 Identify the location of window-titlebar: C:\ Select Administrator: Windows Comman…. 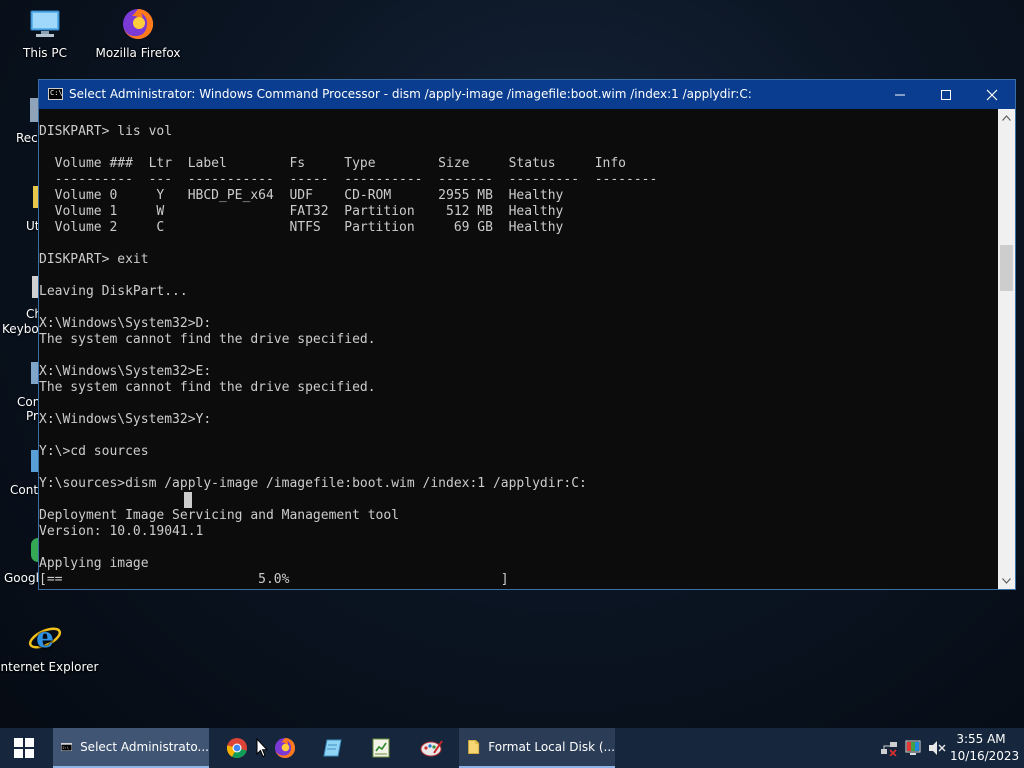
(527, 94).